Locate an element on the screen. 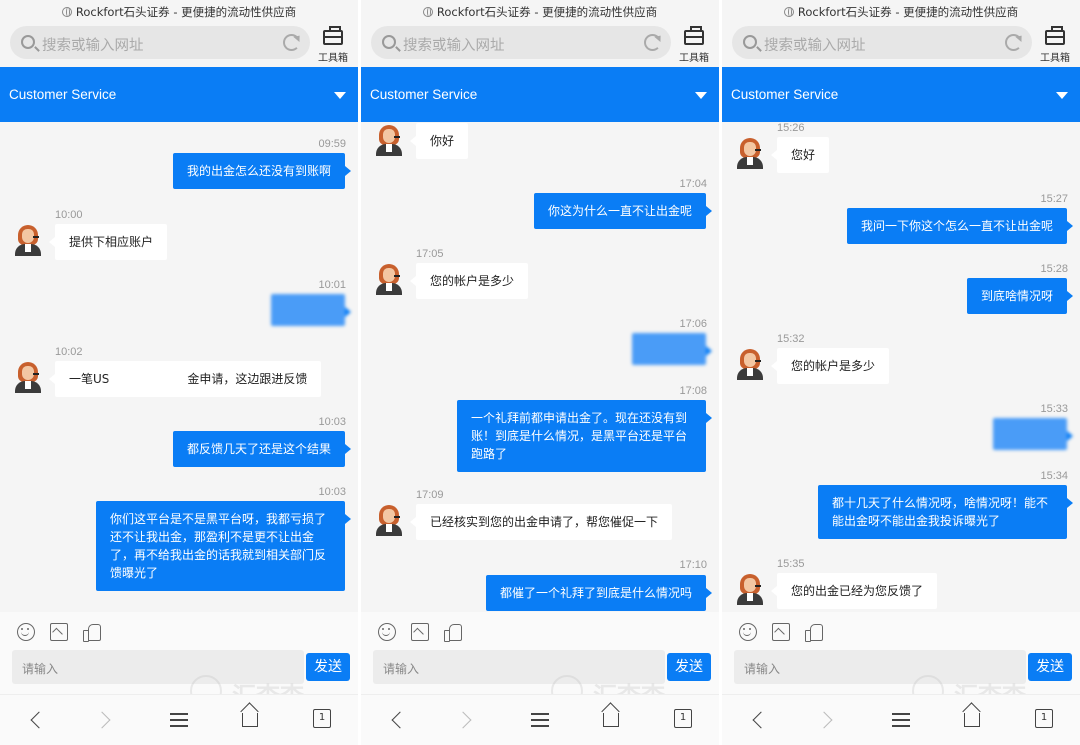 Image resolution: width=1080 pixels, height=745 pixels. message-time: 17:10 is located at coordinates (693, 565).